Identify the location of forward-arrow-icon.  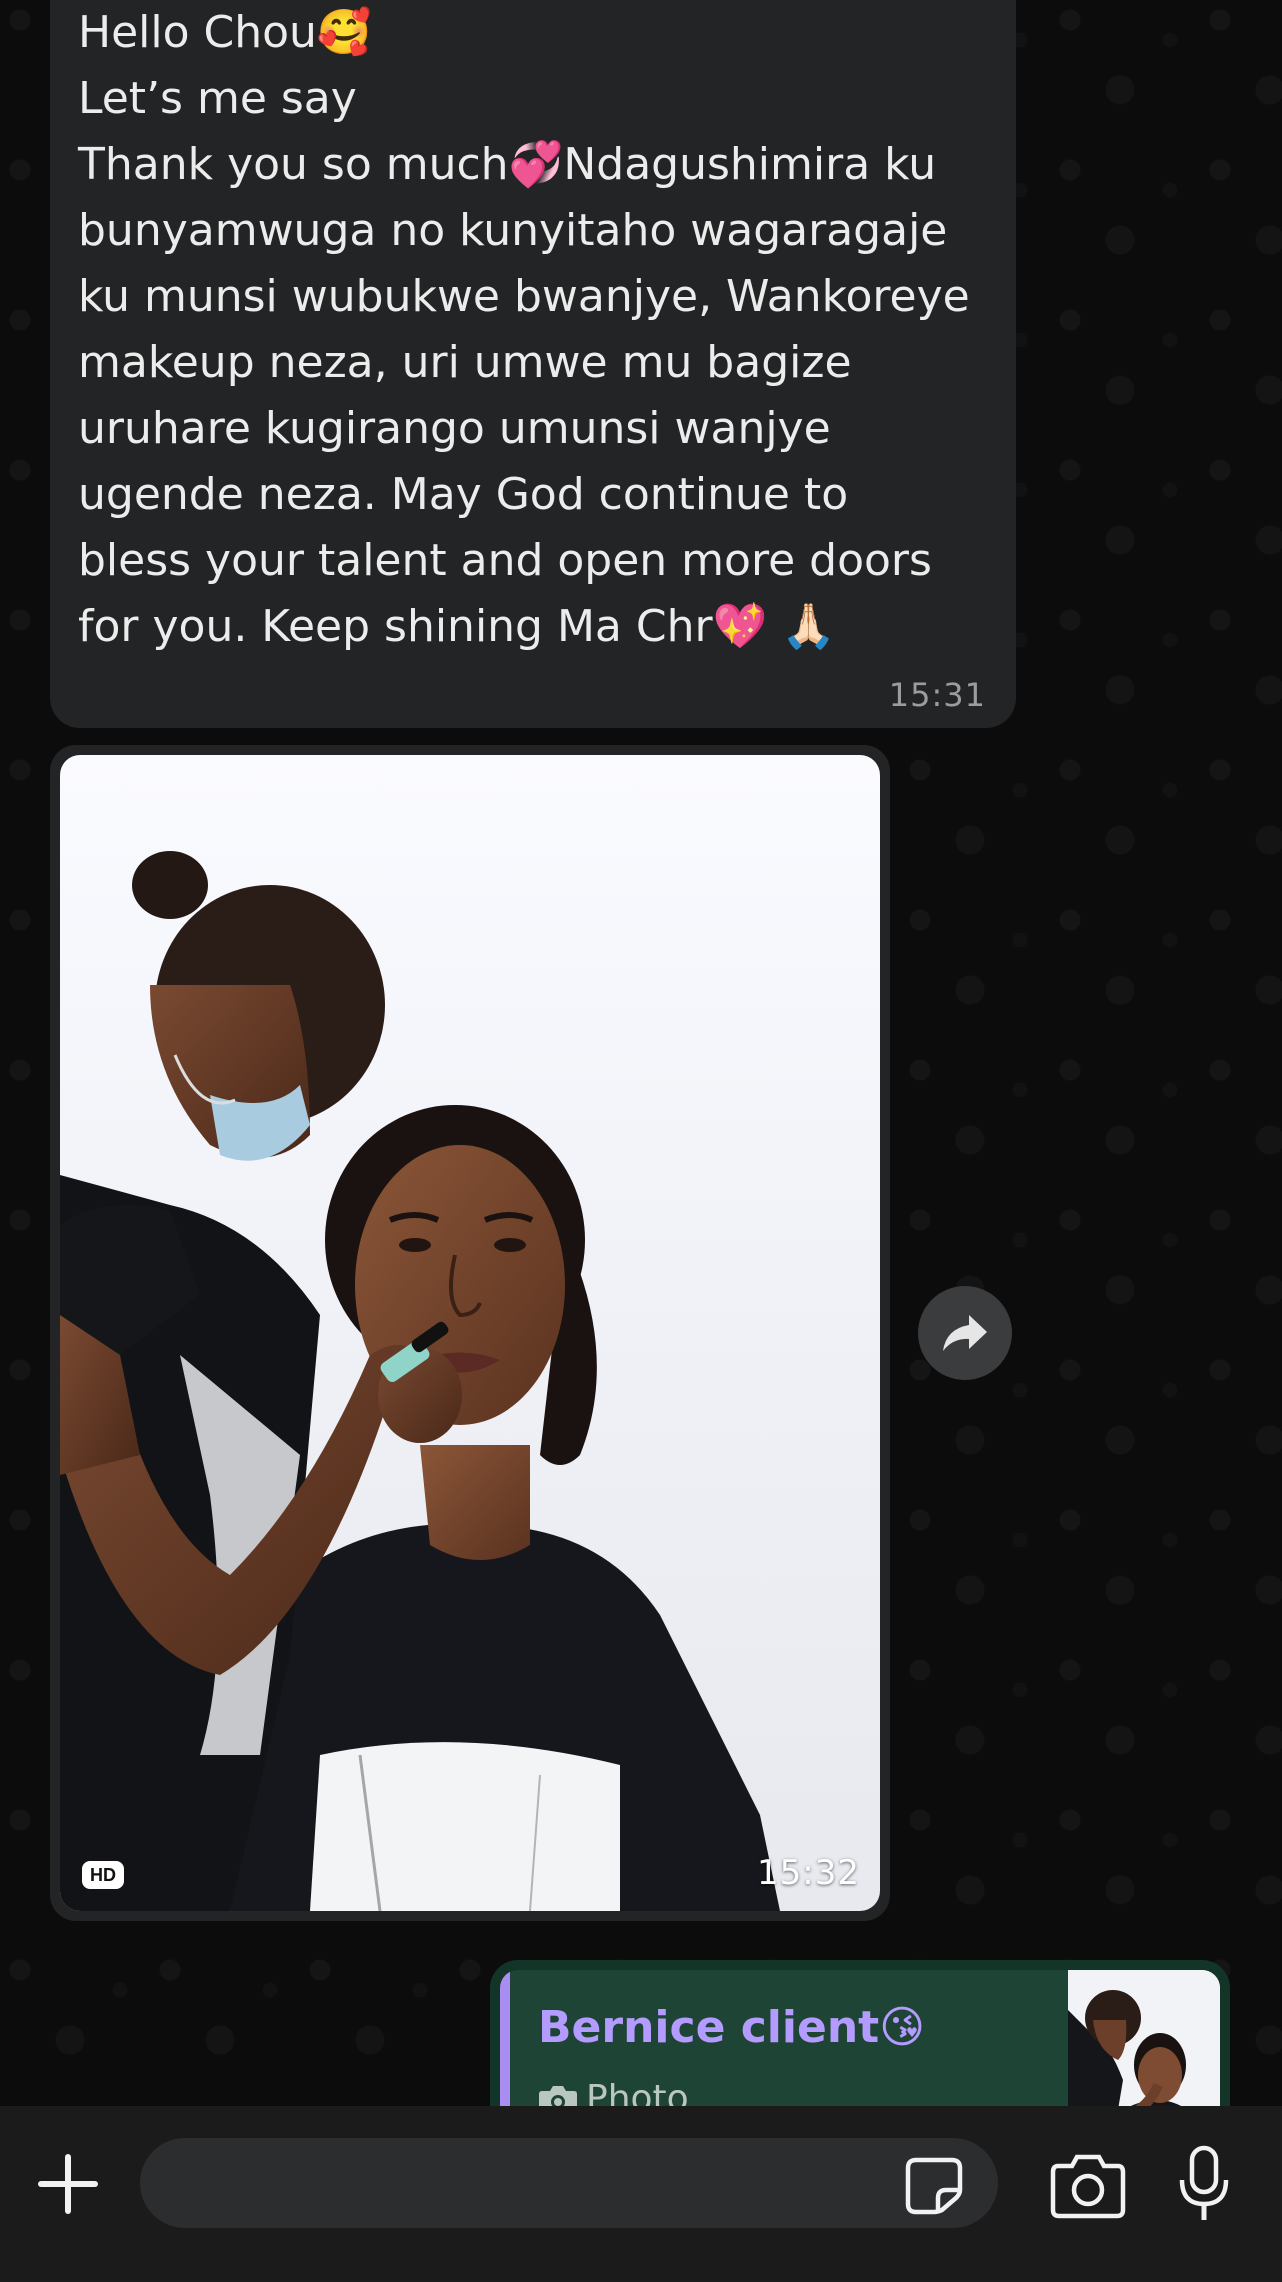
(965, 1333).